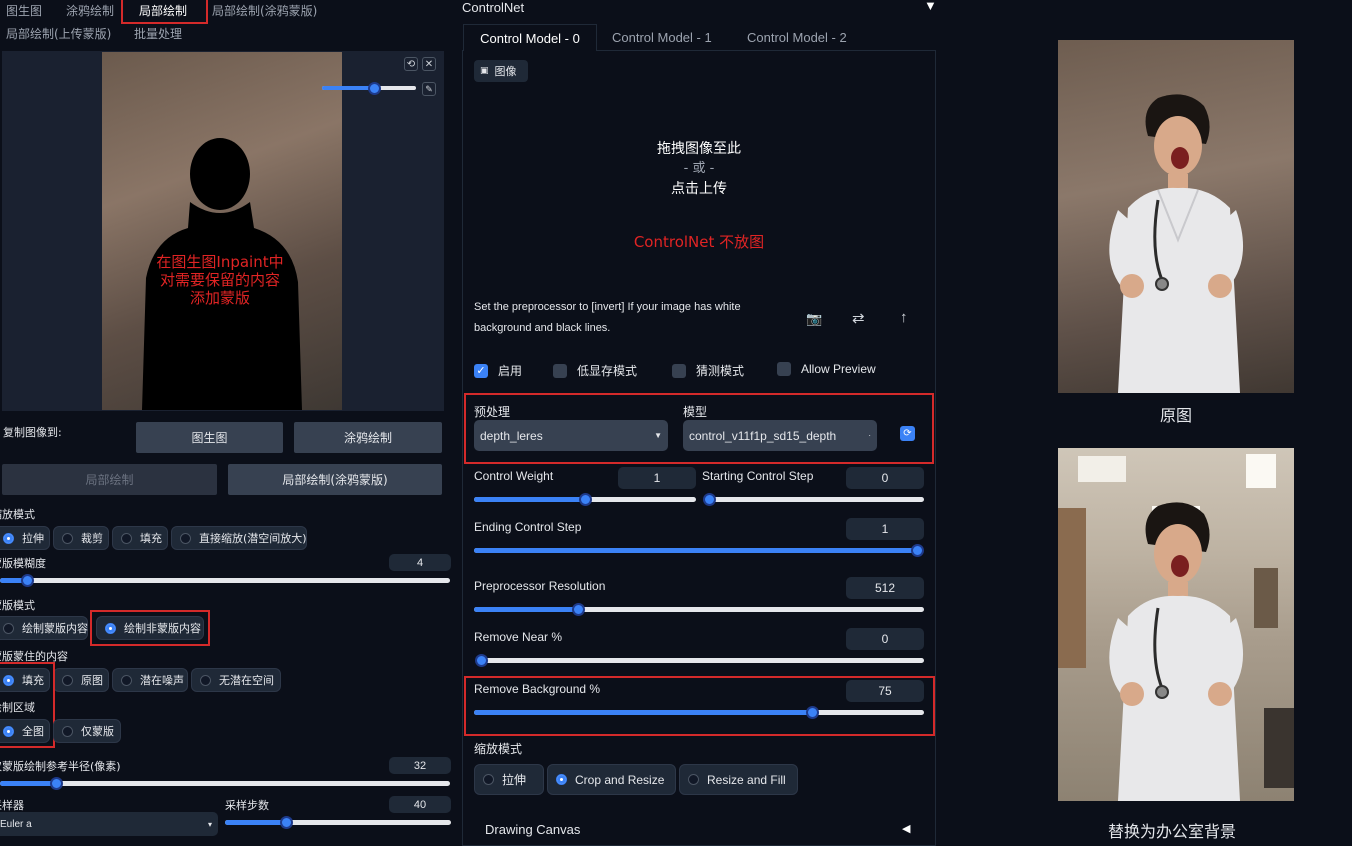 The height and width of the screenshot is (846, 1352). Describe the element at coordinates (90, 10) in the screenshot. I see `tab-sketch: 涂鸦绘制` at that location.